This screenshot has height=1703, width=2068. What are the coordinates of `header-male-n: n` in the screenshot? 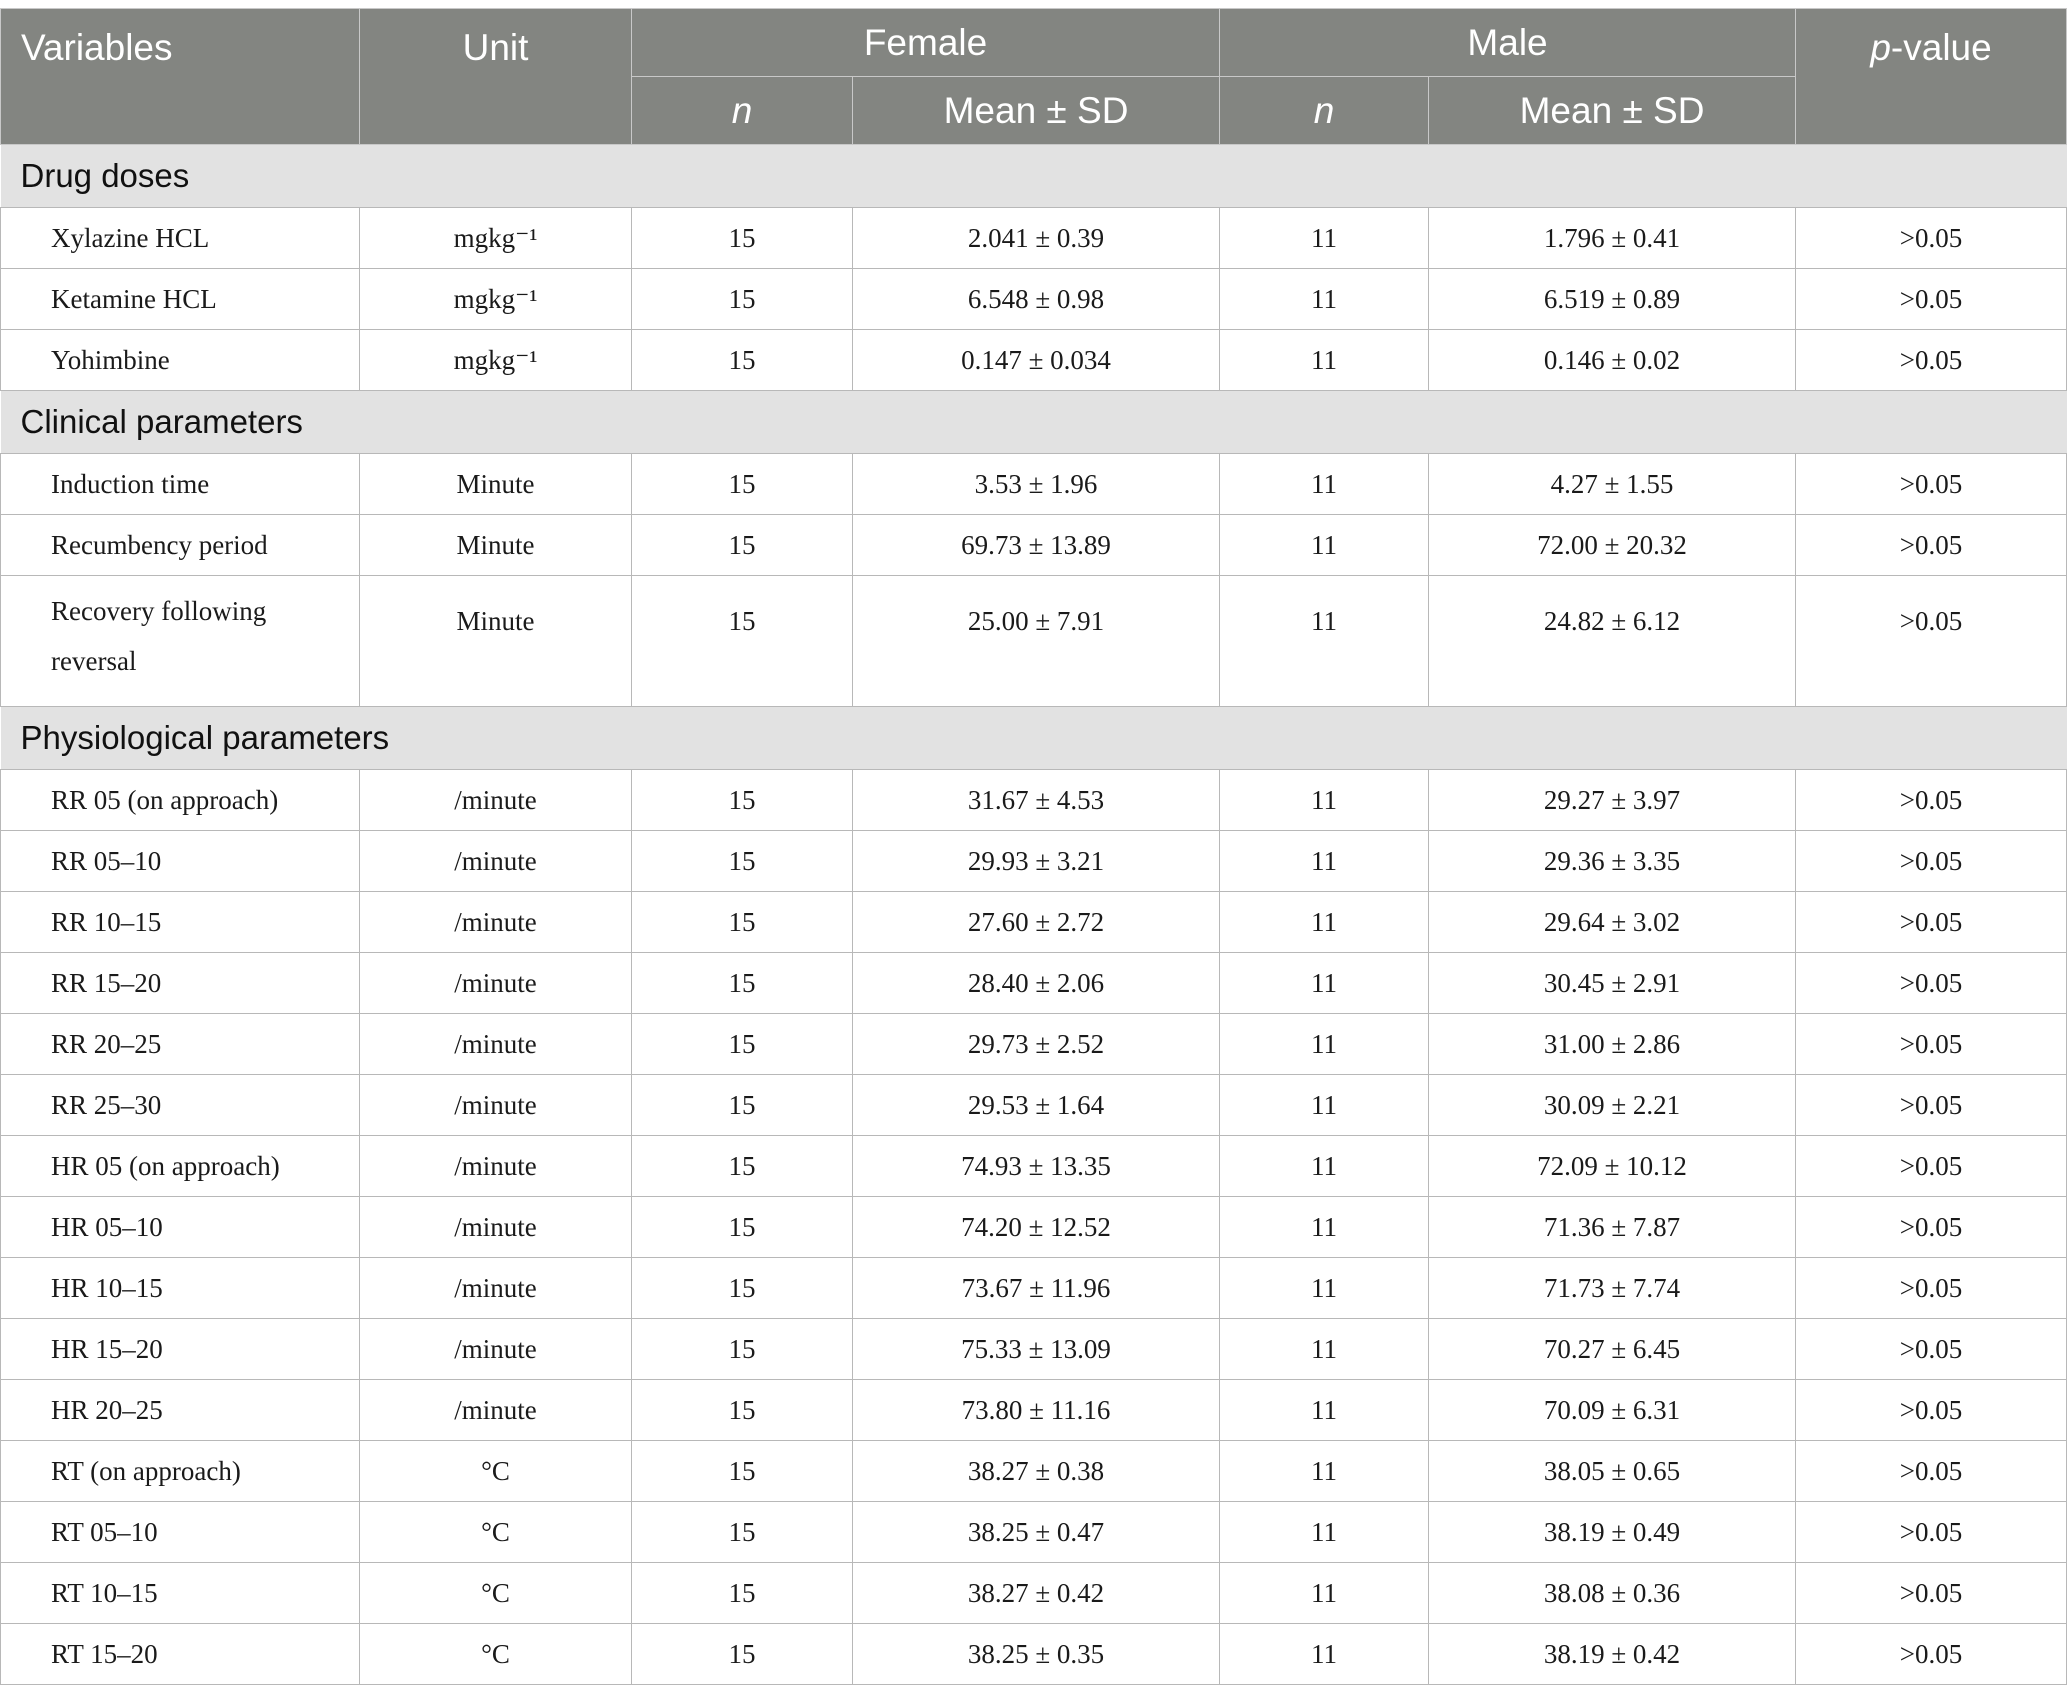 It's located at (1324, 110).